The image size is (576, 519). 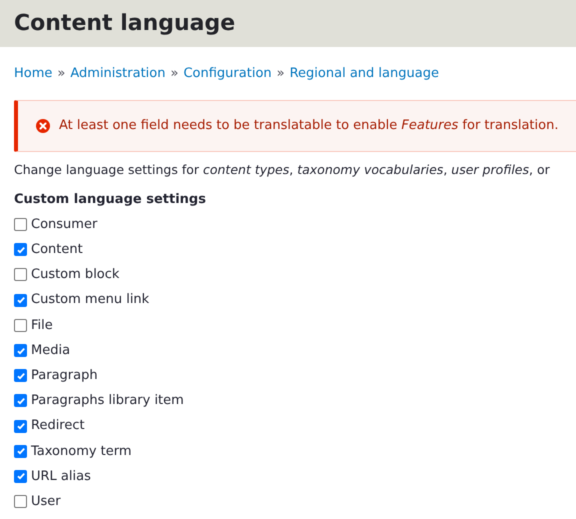 I want to click on breadcrumb-link: Administration, so click(x=118, y=74).